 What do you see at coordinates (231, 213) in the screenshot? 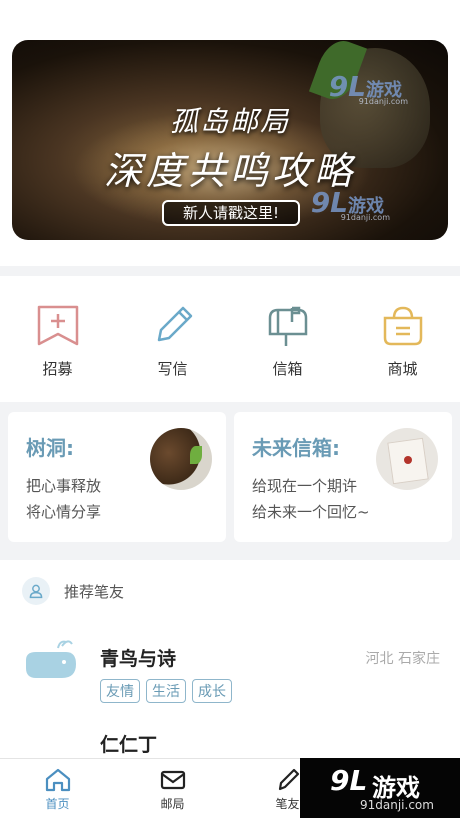
I see `newcomer-button: 新人请戳这里!` at bounding box center [231, 213].